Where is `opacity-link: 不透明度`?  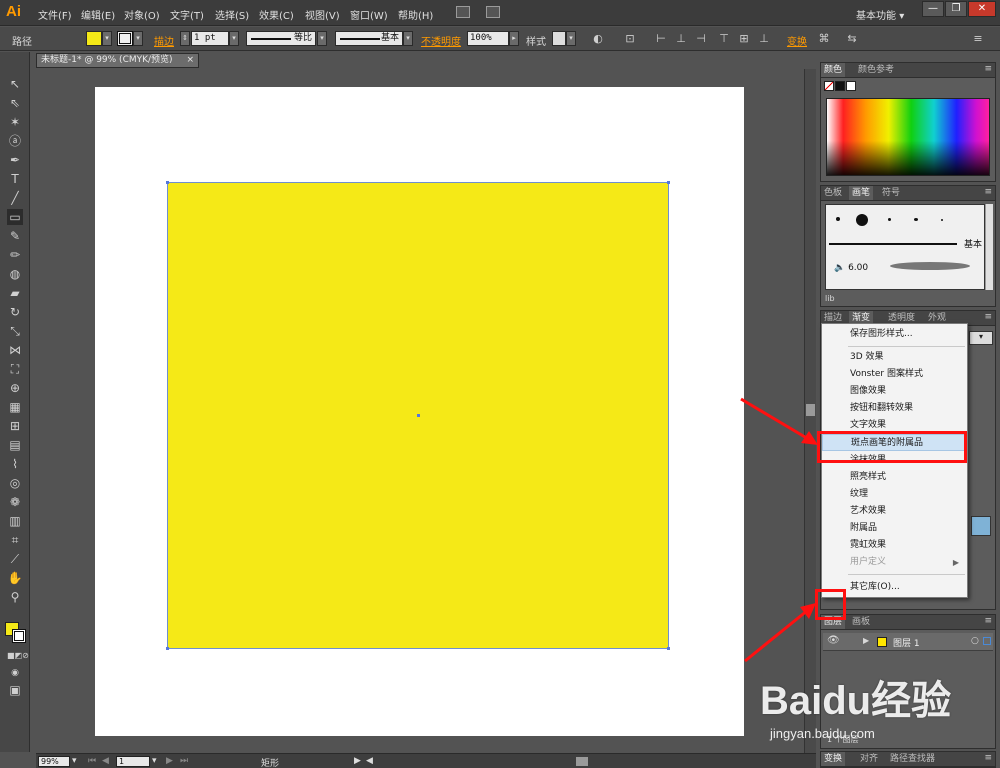 opacity-link: 不透明度 is located at coordinates (441, 40).